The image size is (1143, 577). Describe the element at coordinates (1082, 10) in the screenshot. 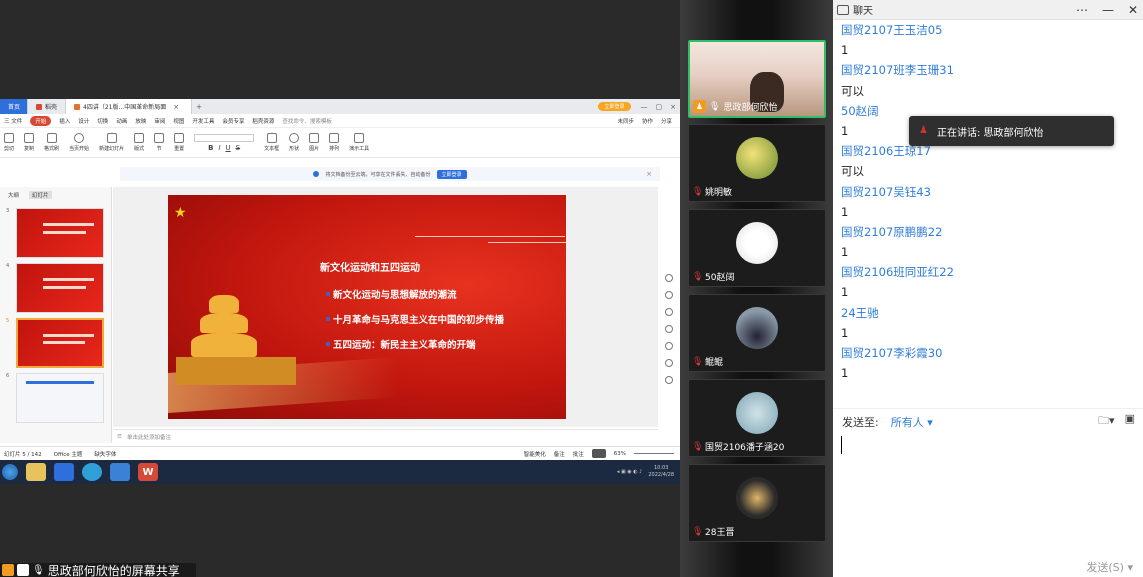

I see `more-options-icon: ⋯` at that location.